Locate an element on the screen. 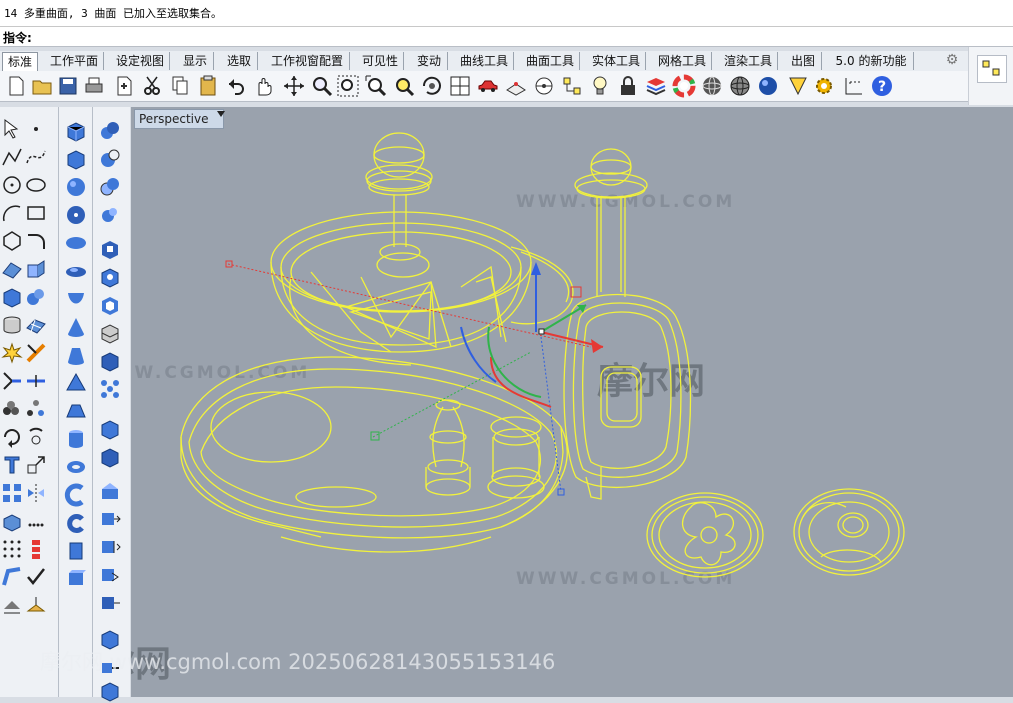 The width and height of the screenshot is (1013, 703). render-sphere-icon is located at coordinates (768, 86).